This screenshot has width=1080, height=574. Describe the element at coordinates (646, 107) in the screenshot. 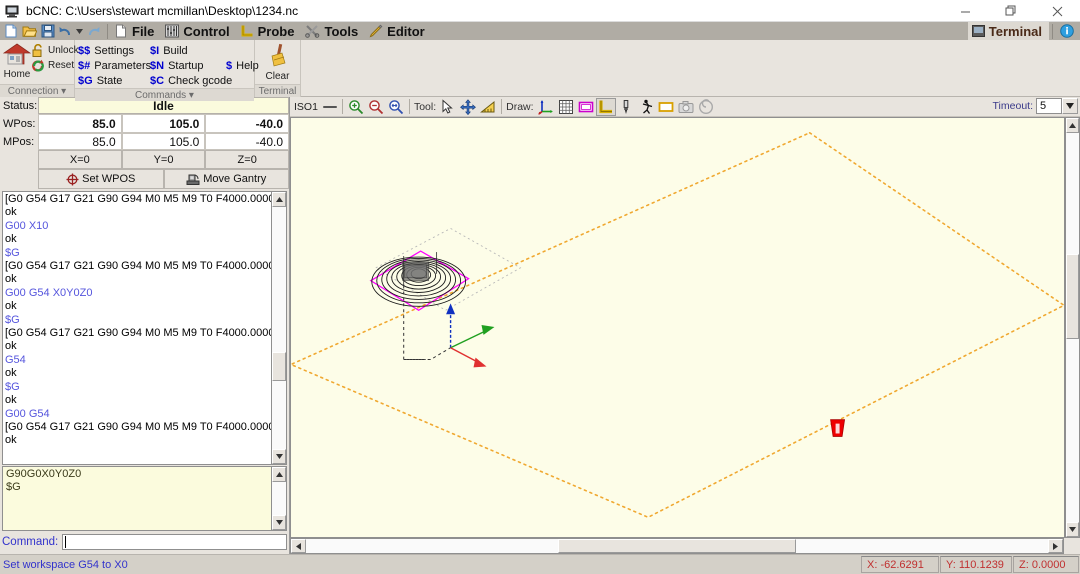

I see `rapid-path-icon` at that location.